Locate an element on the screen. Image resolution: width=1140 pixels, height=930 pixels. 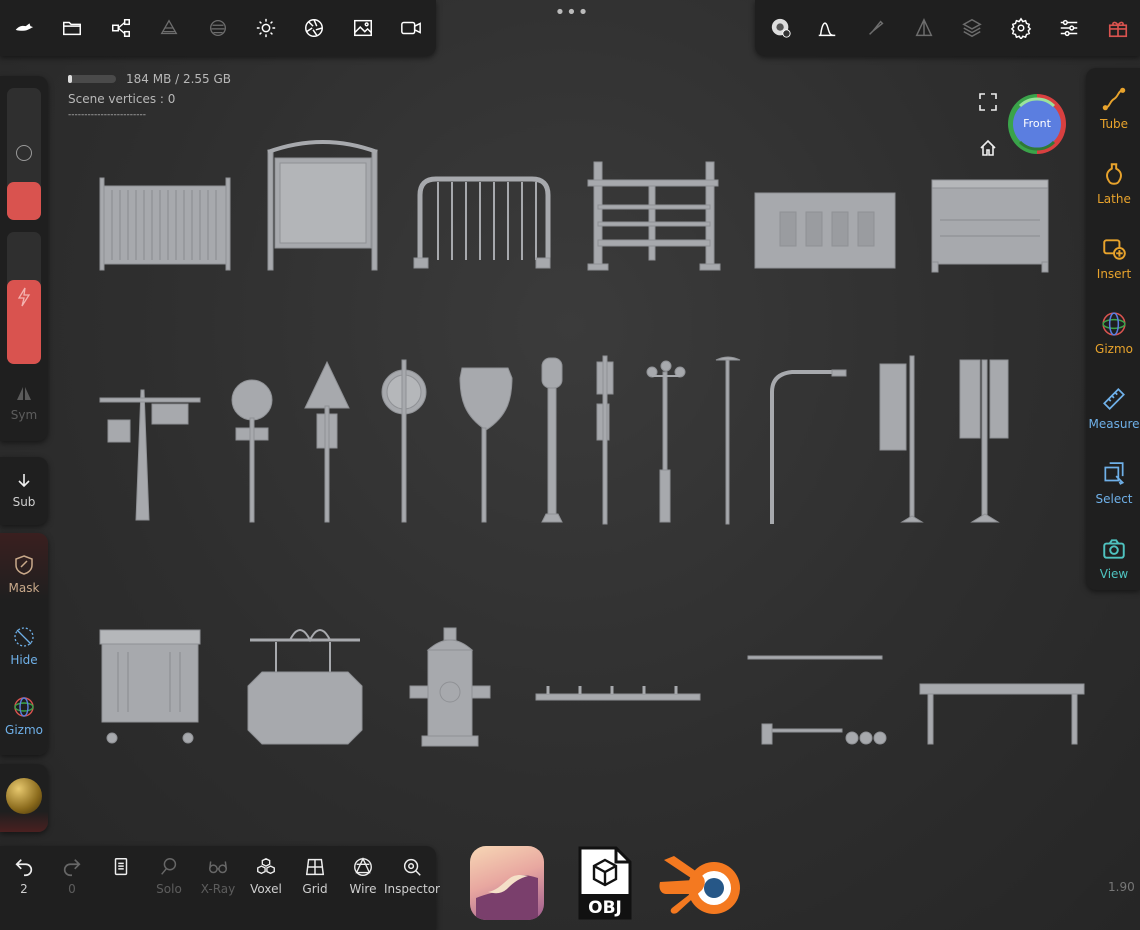
asset-stop-sign is located at coordinates (404, 441).